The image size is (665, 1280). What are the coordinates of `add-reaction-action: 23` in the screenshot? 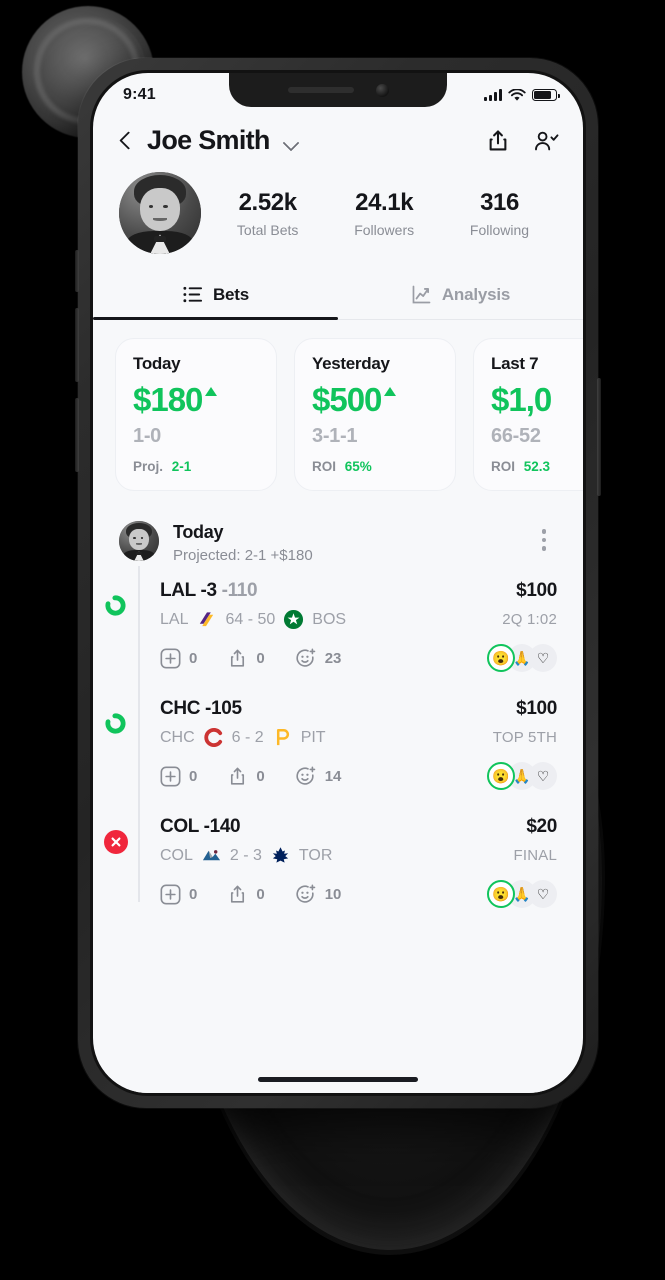 It's located at (318, 658).